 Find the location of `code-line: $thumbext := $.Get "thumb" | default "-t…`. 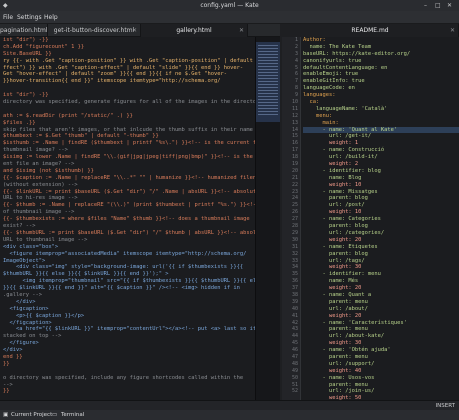

code-line: $thumbext := $.Get "thumb" | default "-t… is located at coordinates (127, 136).